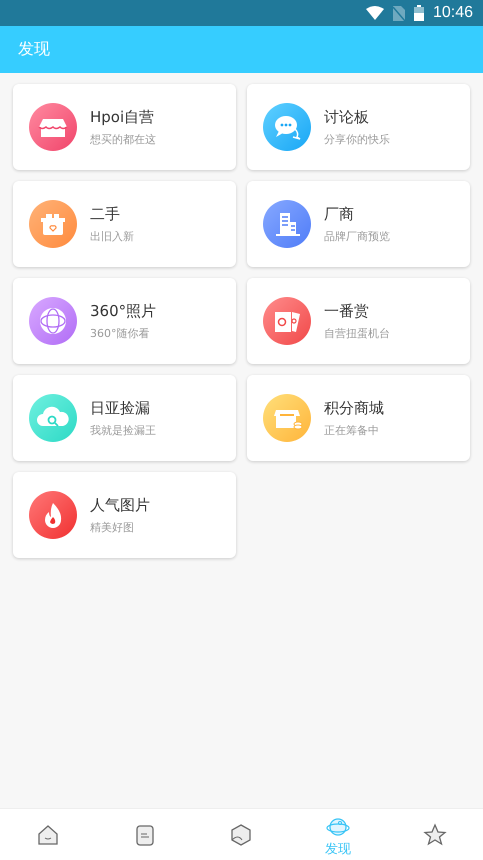  I want to click on status-time: 10:46, so click(452, 13).